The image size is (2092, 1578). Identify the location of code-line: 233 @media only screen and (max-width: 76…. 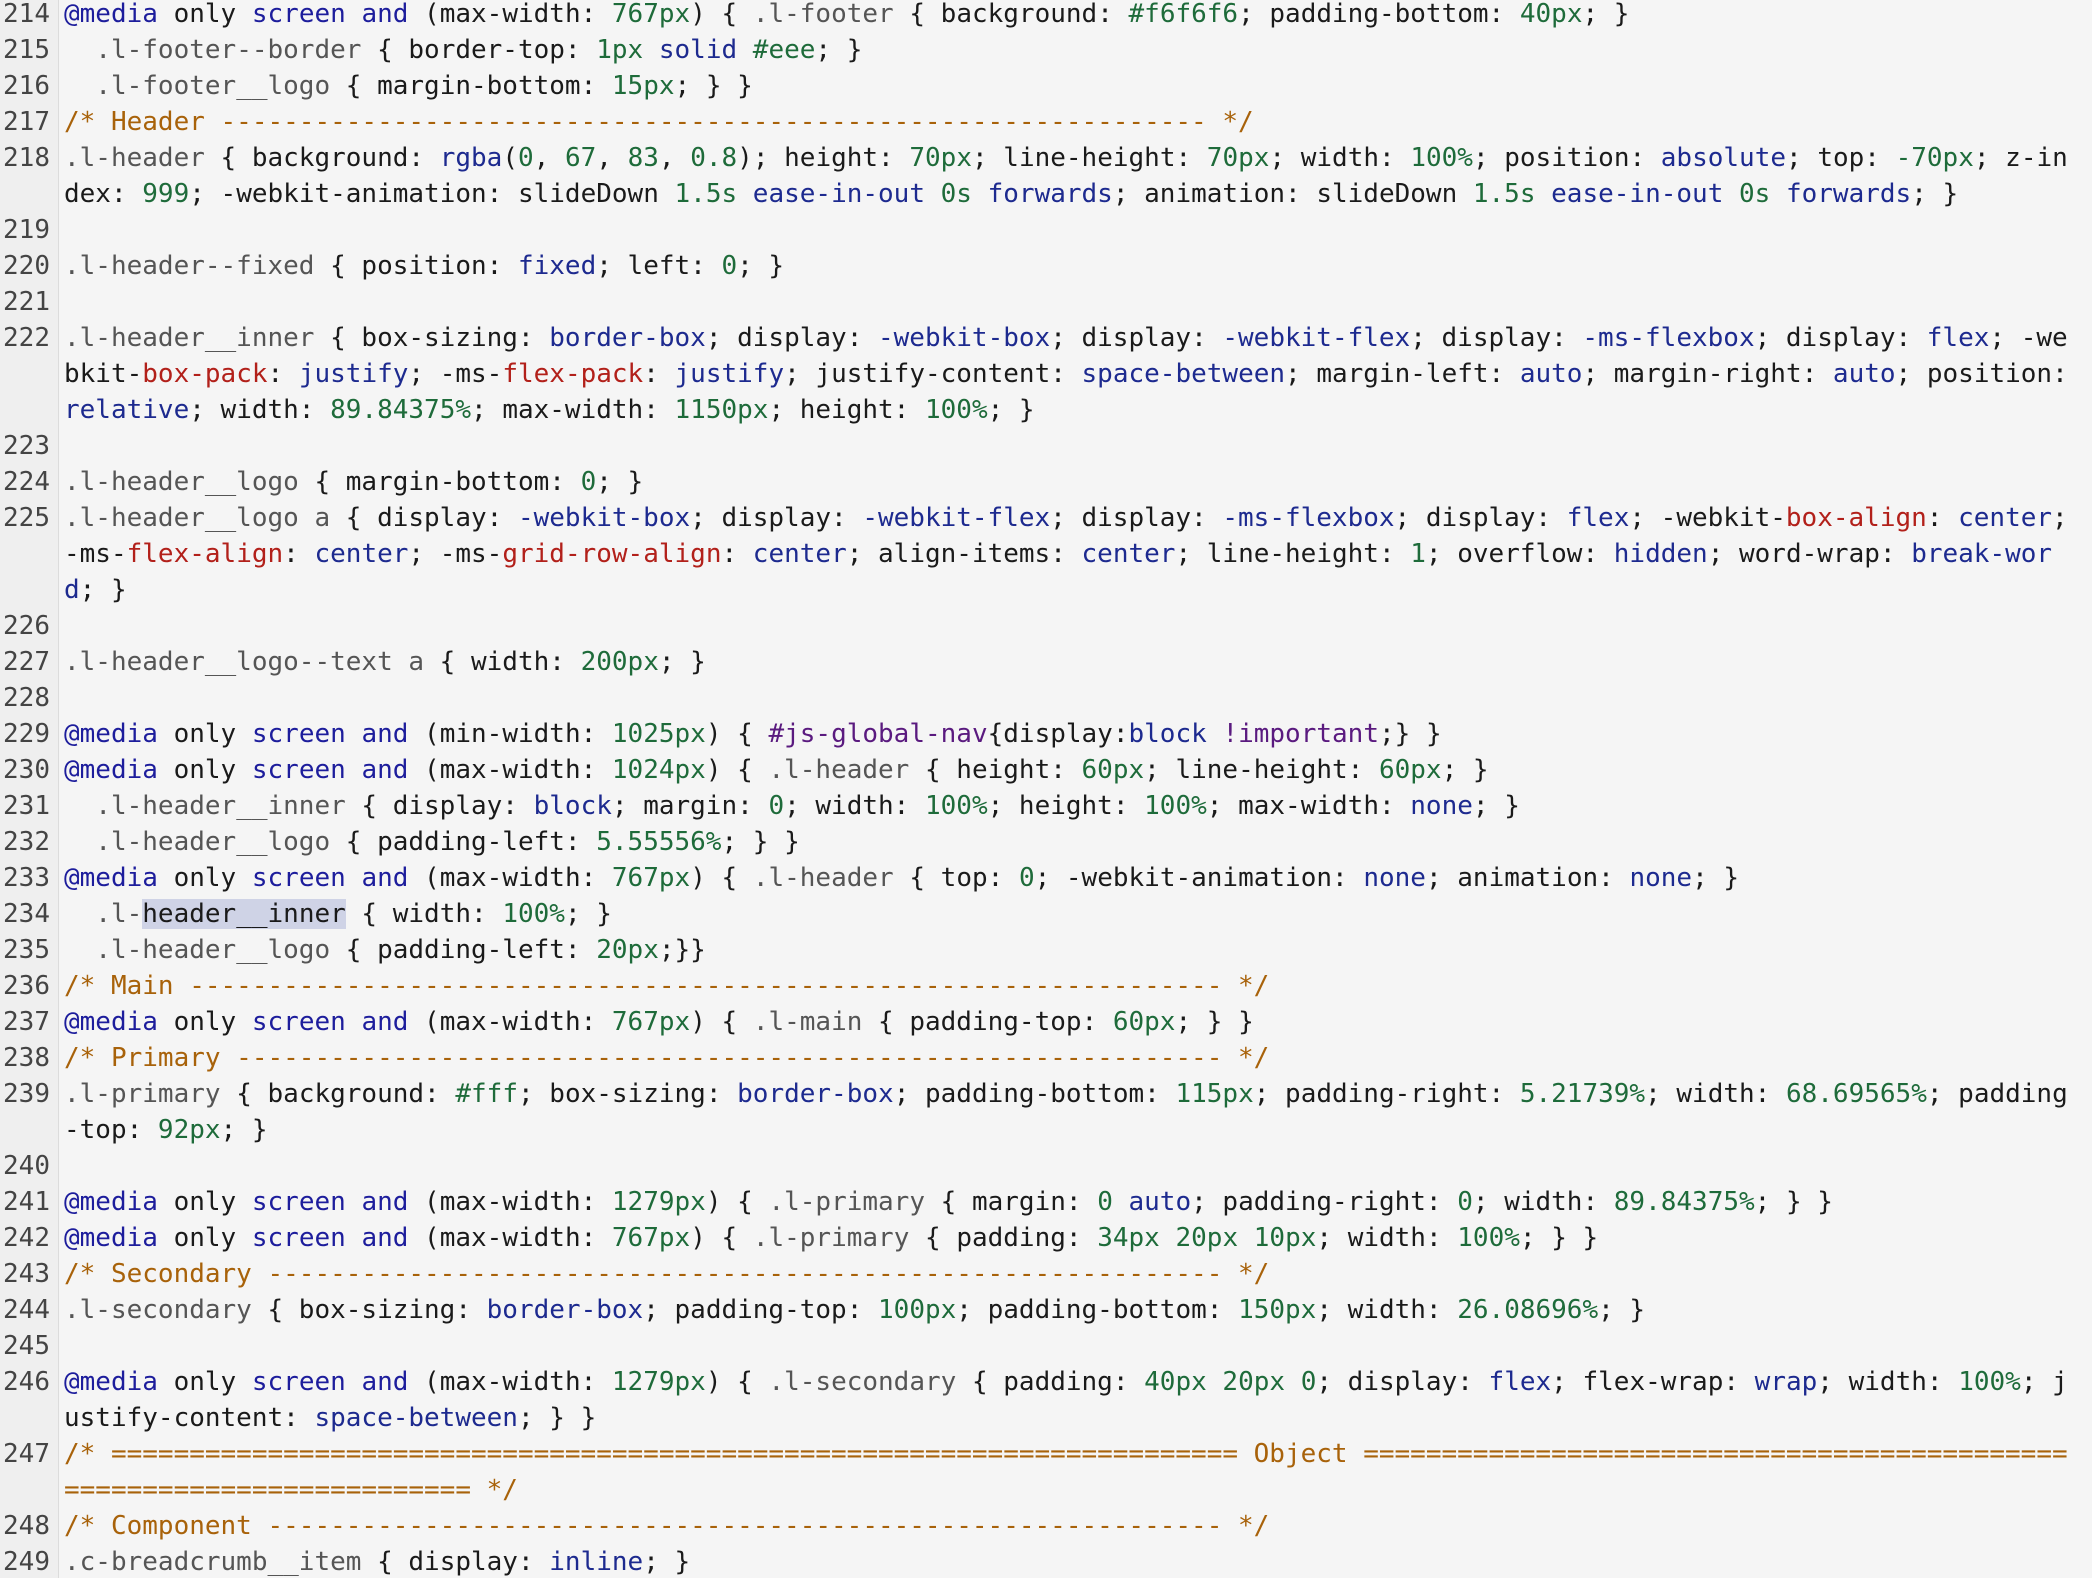
(1046, 878).